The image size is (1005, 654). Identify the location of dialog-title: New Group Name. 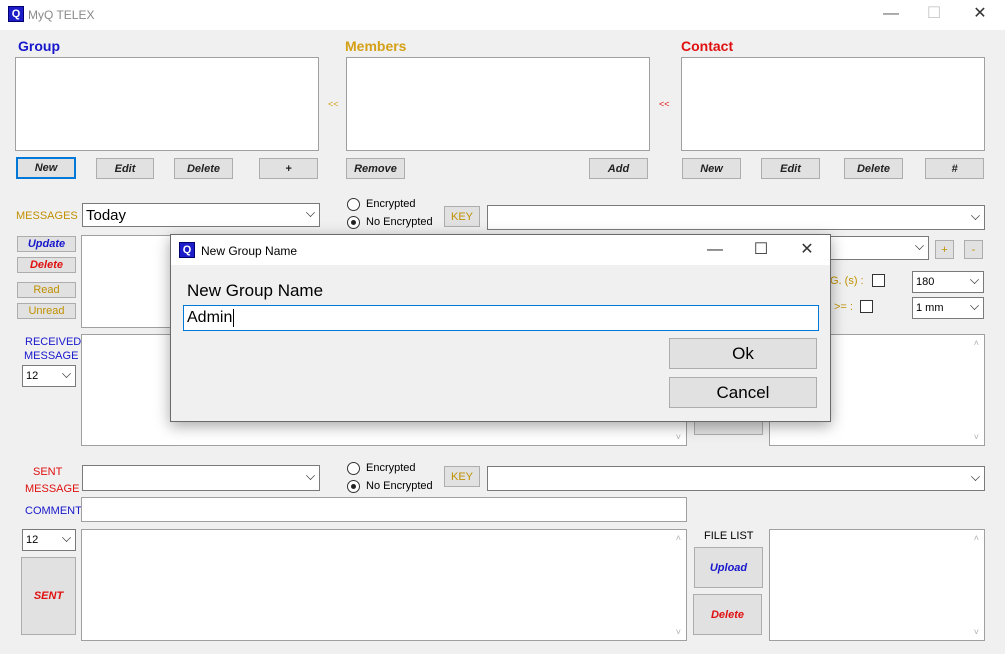
(249, 251).